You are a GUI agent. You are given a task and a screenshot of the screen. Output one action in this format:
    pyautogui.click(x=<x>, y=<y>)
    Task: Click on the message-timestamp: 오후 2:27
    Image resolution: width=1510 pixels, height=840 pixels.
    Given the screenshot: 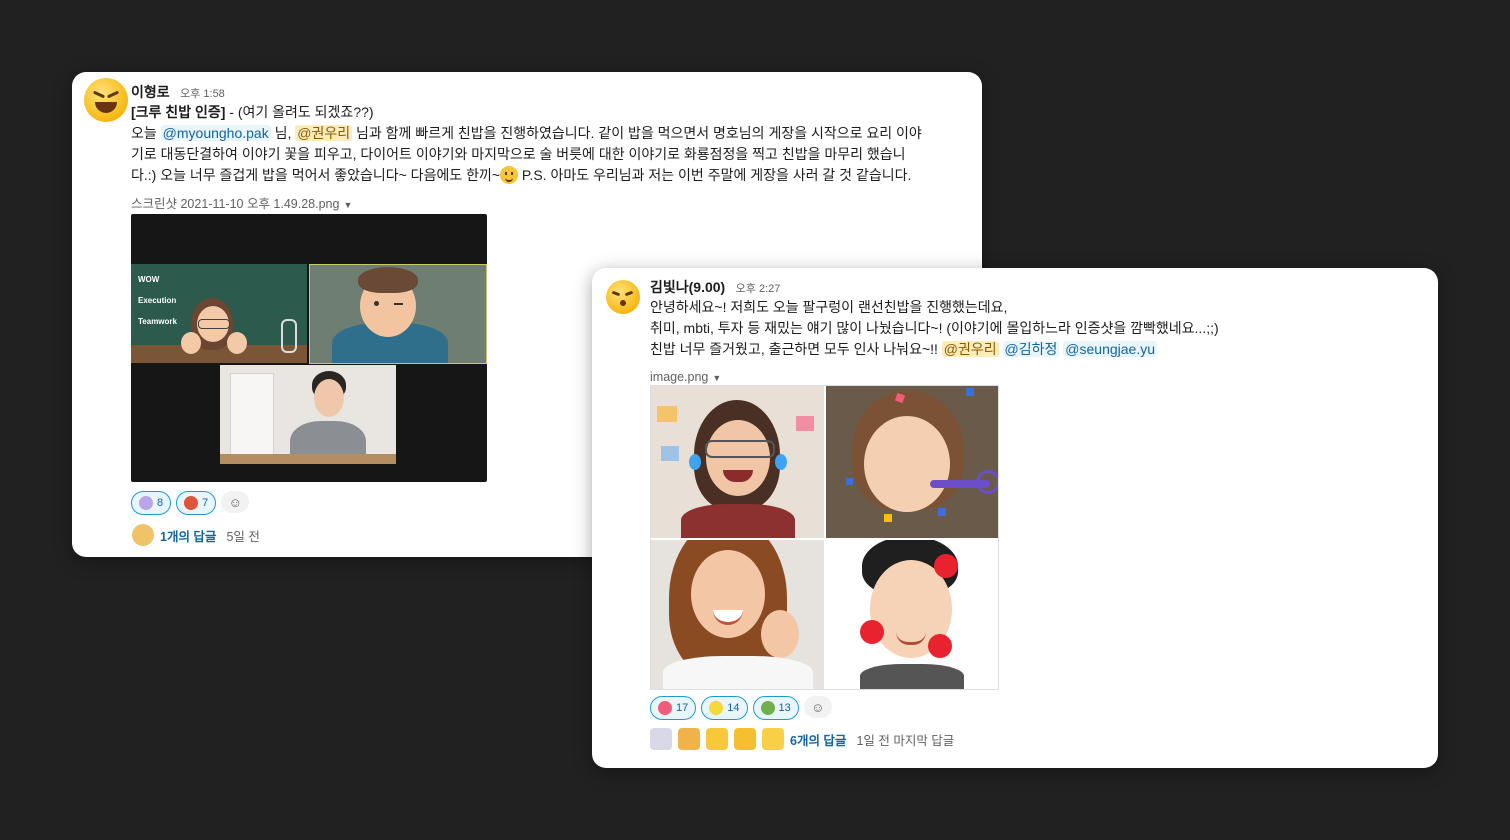 What is the action you would take?
    pyautogui.click(x=758, y=289)
    